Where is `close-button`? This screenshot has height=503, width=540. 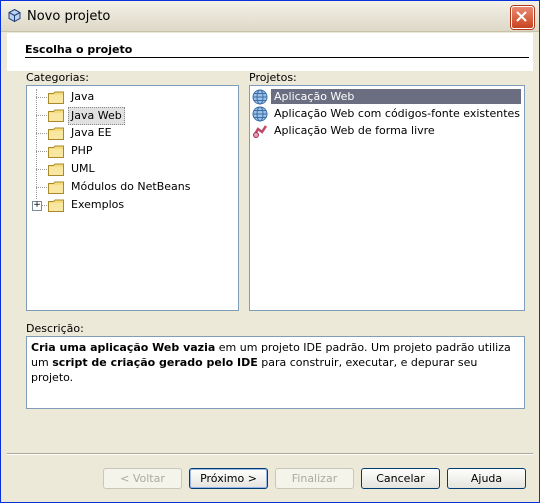
close-button is located at coordinates (522, 17).